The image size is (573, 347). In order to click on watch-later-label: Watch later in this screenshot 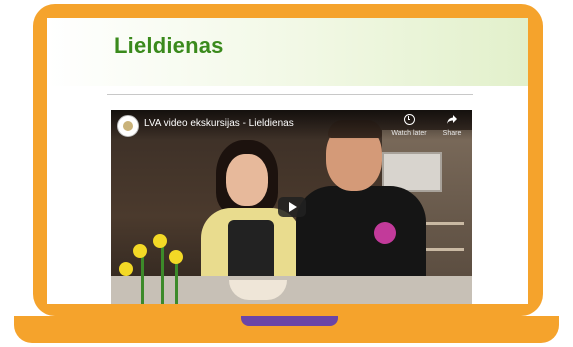, I will do `click(409, 133)`.